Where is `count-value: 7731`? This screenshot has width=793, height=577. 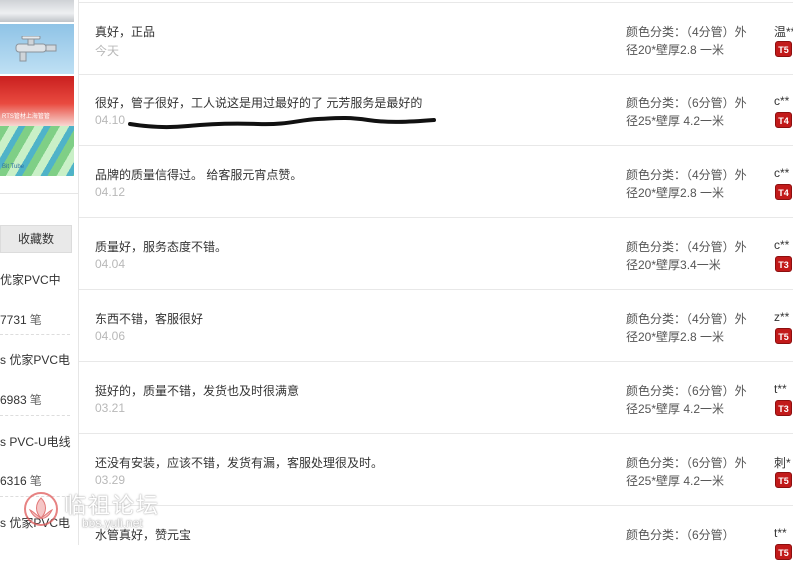 count-value: 7731 is located at coordinates (13, 320).